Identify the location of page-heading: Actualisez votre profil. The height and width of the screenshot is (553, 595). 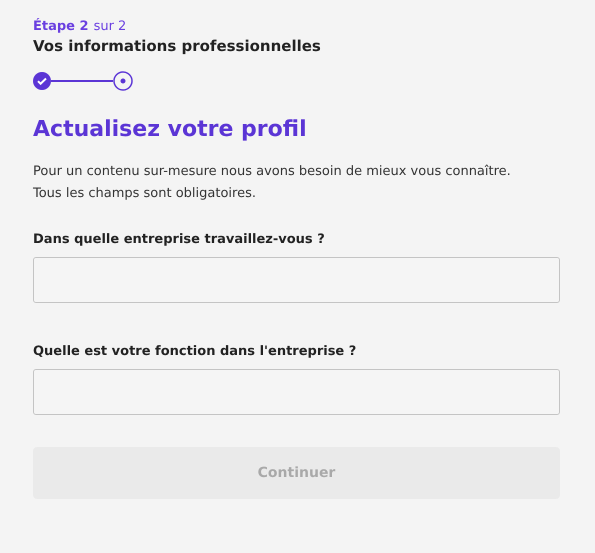
(170, 129).